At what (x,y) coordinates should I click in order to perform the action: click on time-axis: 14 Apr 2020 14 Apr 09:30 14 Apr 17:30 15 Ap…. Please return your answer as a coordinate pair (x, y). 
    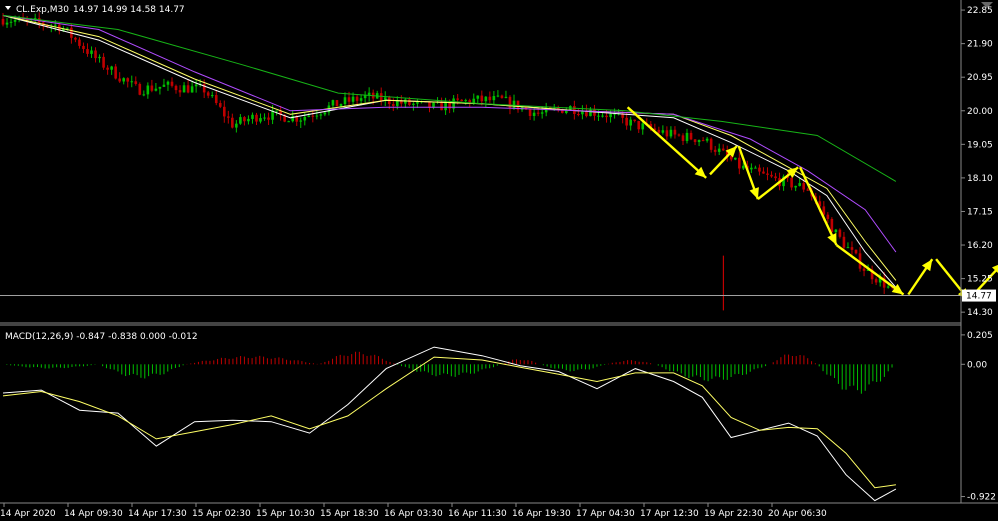
    Looking at the image, I should click on (413, 511).